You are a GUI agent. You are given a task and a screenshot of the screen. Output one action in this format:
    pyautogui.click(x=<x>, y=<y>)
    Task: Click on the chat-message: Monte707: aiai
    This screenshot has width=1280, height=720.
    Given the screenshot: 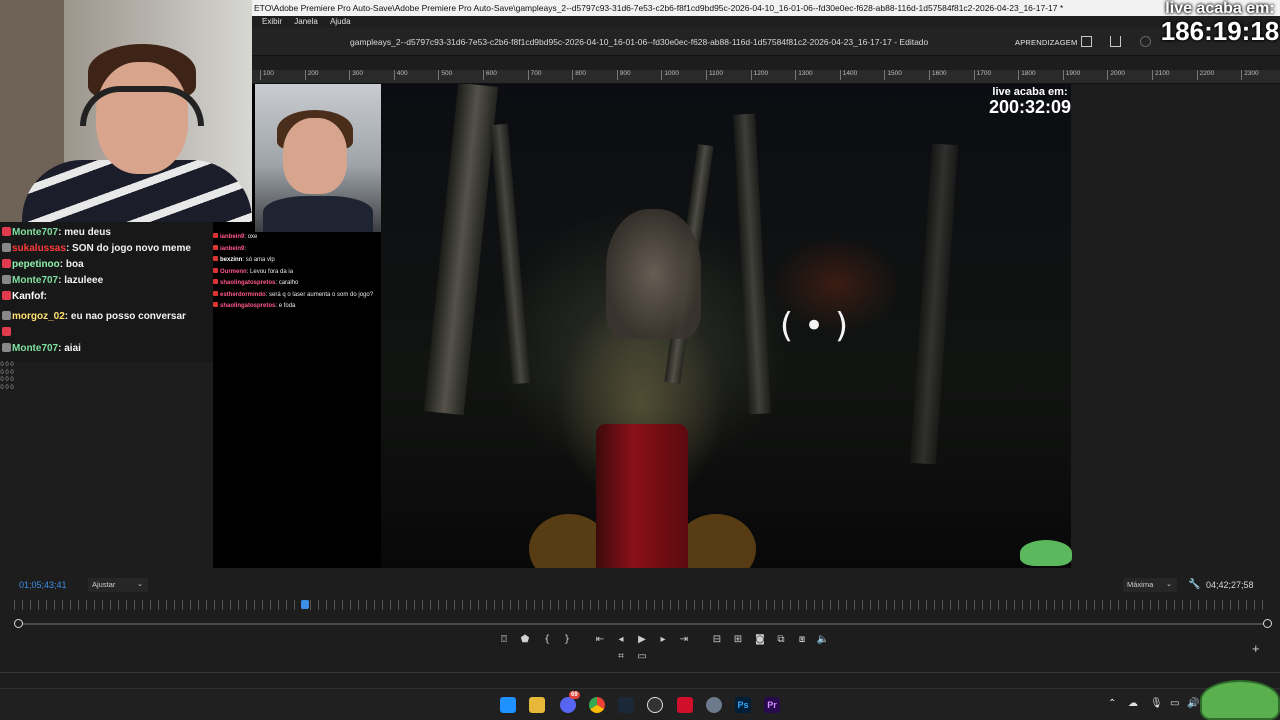 What is the action you would take?
    pyautogui.click(x=41, y=349)
    